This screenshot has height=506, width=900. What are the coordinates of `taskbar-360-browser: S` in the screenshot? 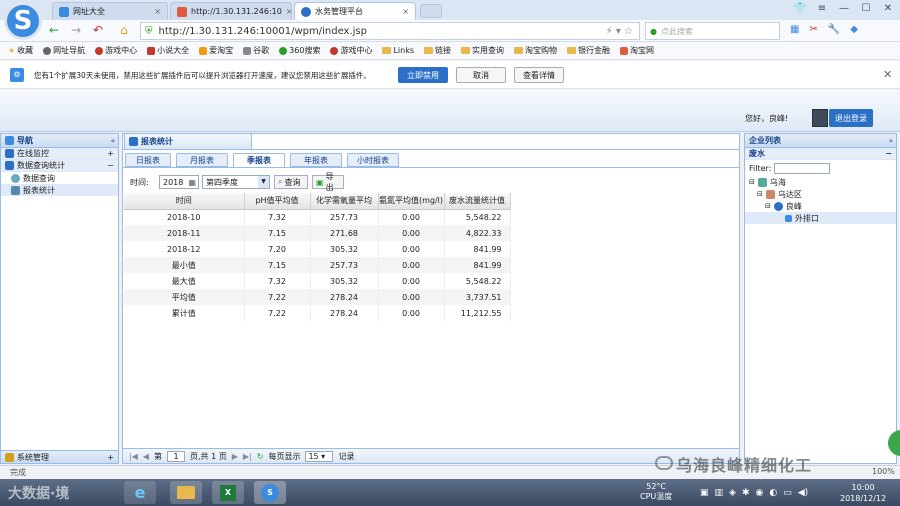 It's located at (270, 492).